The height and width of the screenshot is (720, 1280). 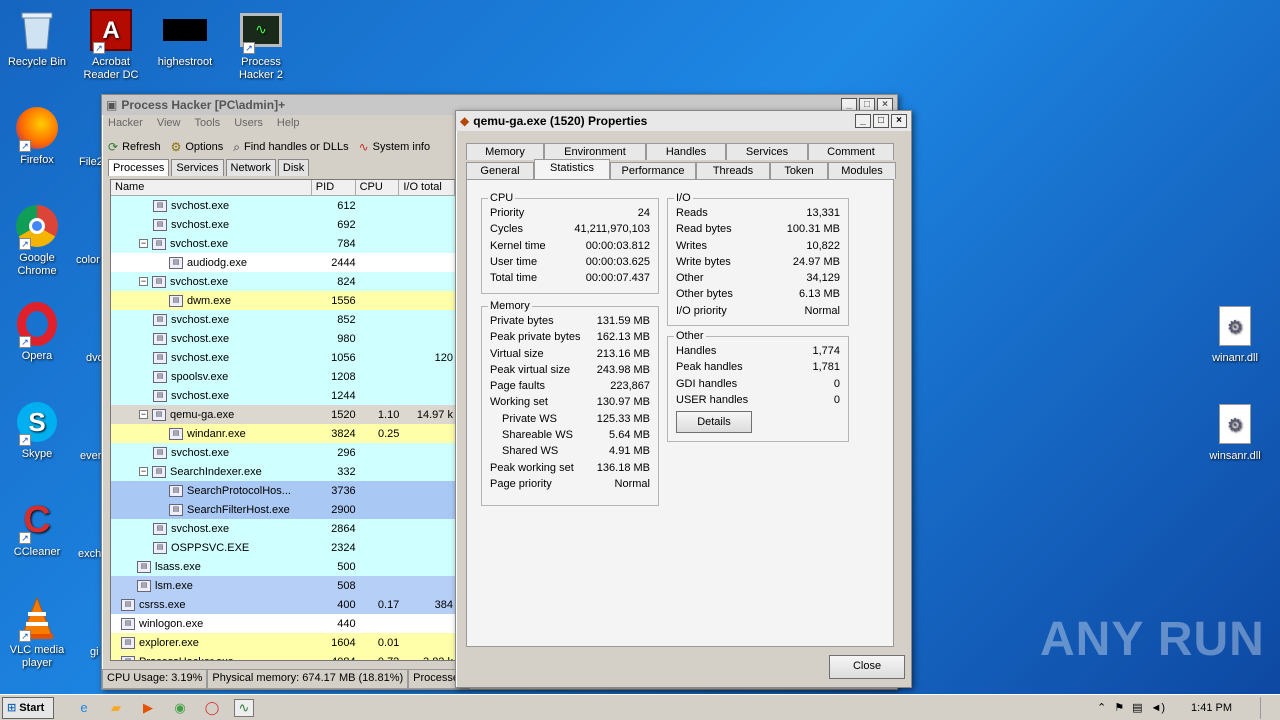 I want to click on process-row: ▤ csrss.exe 400 0.17 384, so click(x=283, y=604).